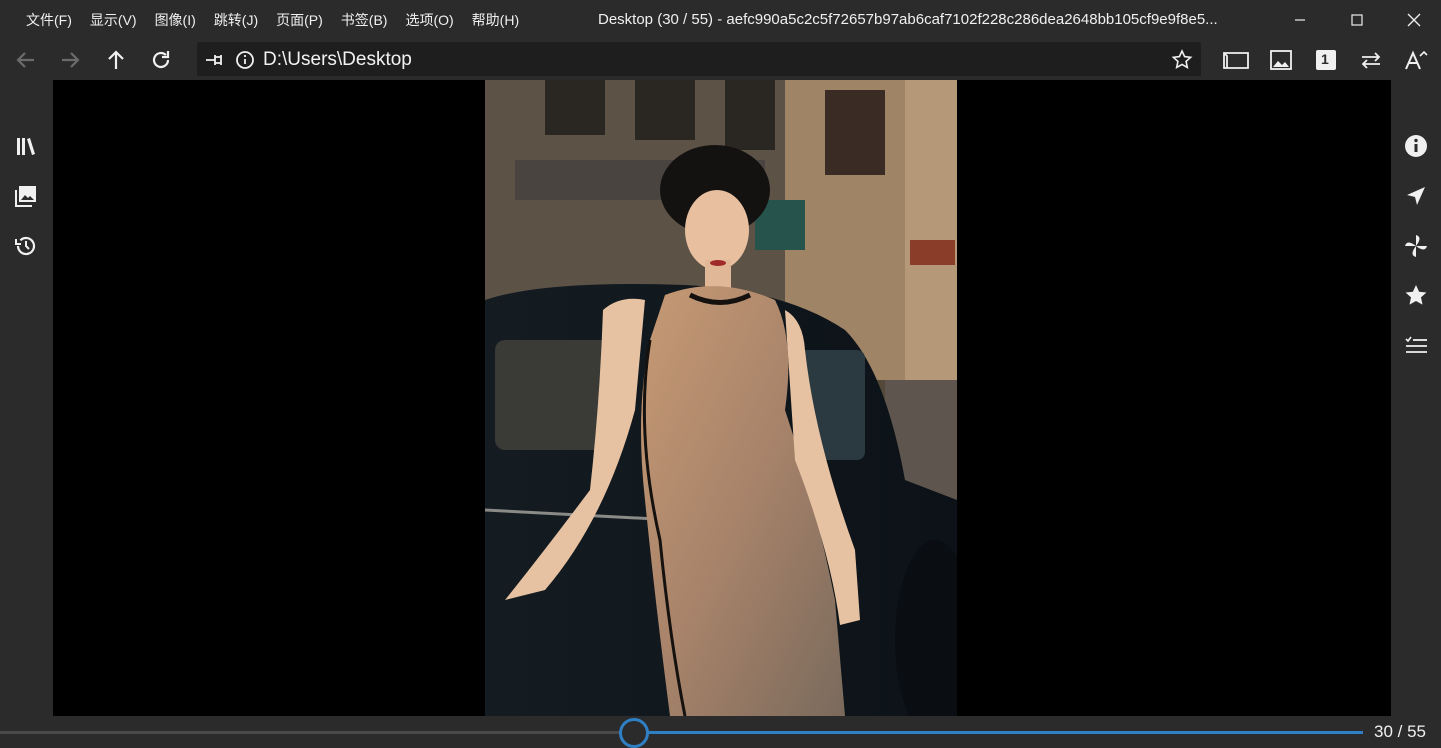 This screenshot has height=748, width=1441. I want to click on info-panel-button, so click(1416, 146).